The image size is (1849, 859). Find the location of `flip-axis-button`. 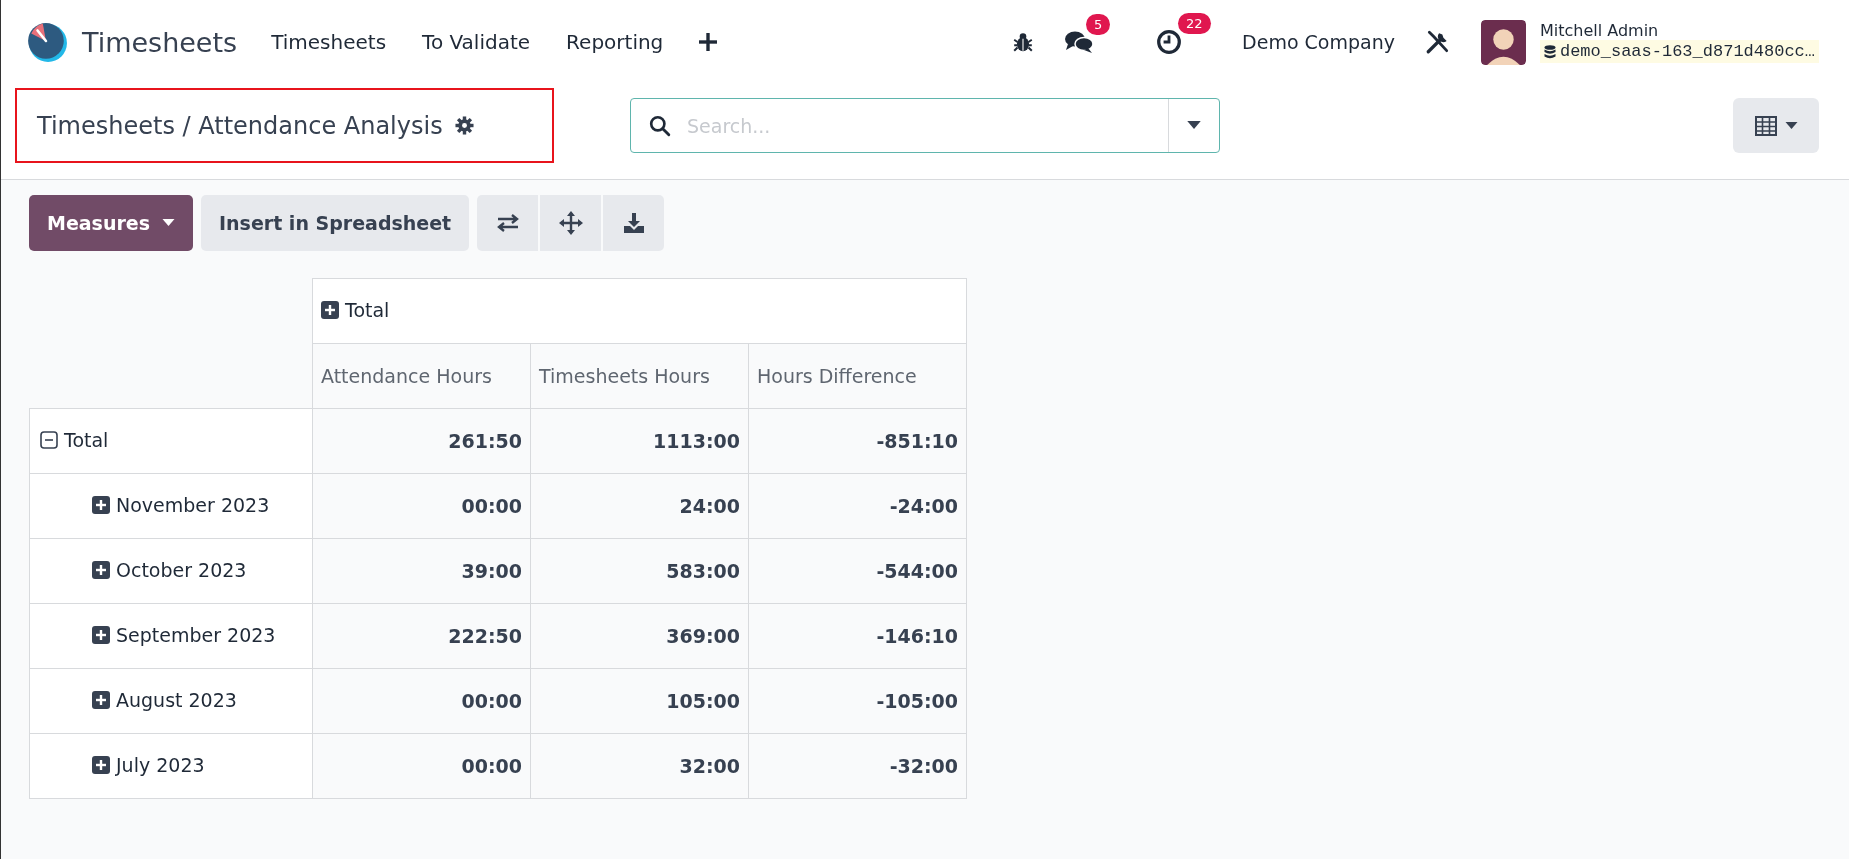

flip-axis-button is located at coordinates (508, 223).